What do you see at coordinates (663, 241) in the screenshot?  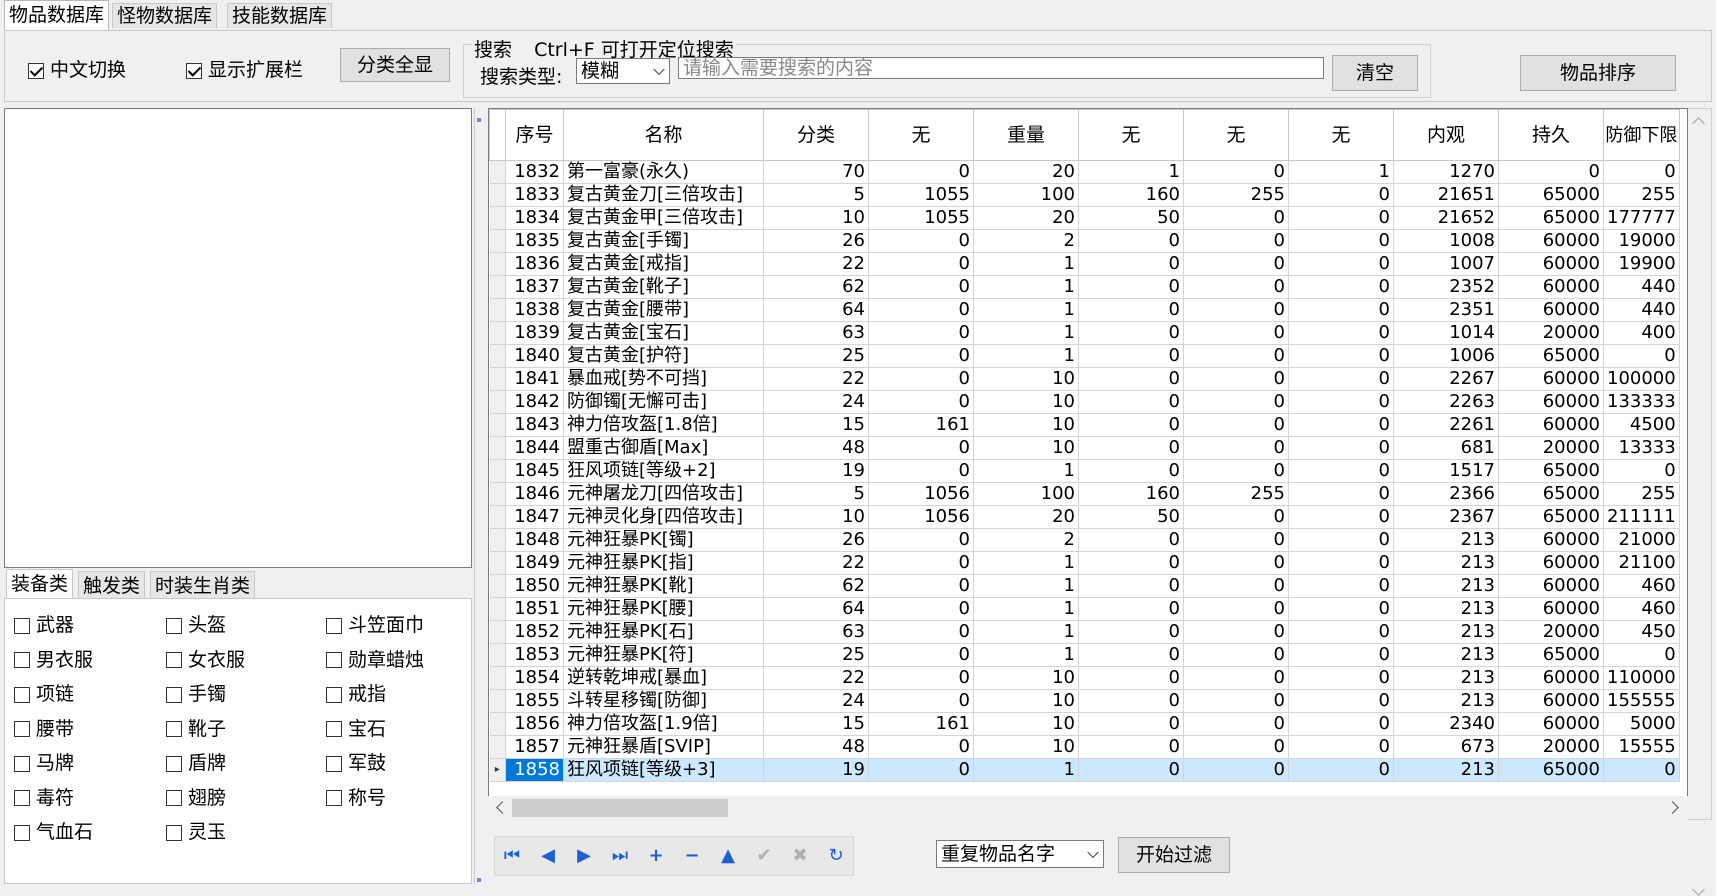 I see `table-cell: 复古黄金[手镯]` at bounding box center [663, 241].